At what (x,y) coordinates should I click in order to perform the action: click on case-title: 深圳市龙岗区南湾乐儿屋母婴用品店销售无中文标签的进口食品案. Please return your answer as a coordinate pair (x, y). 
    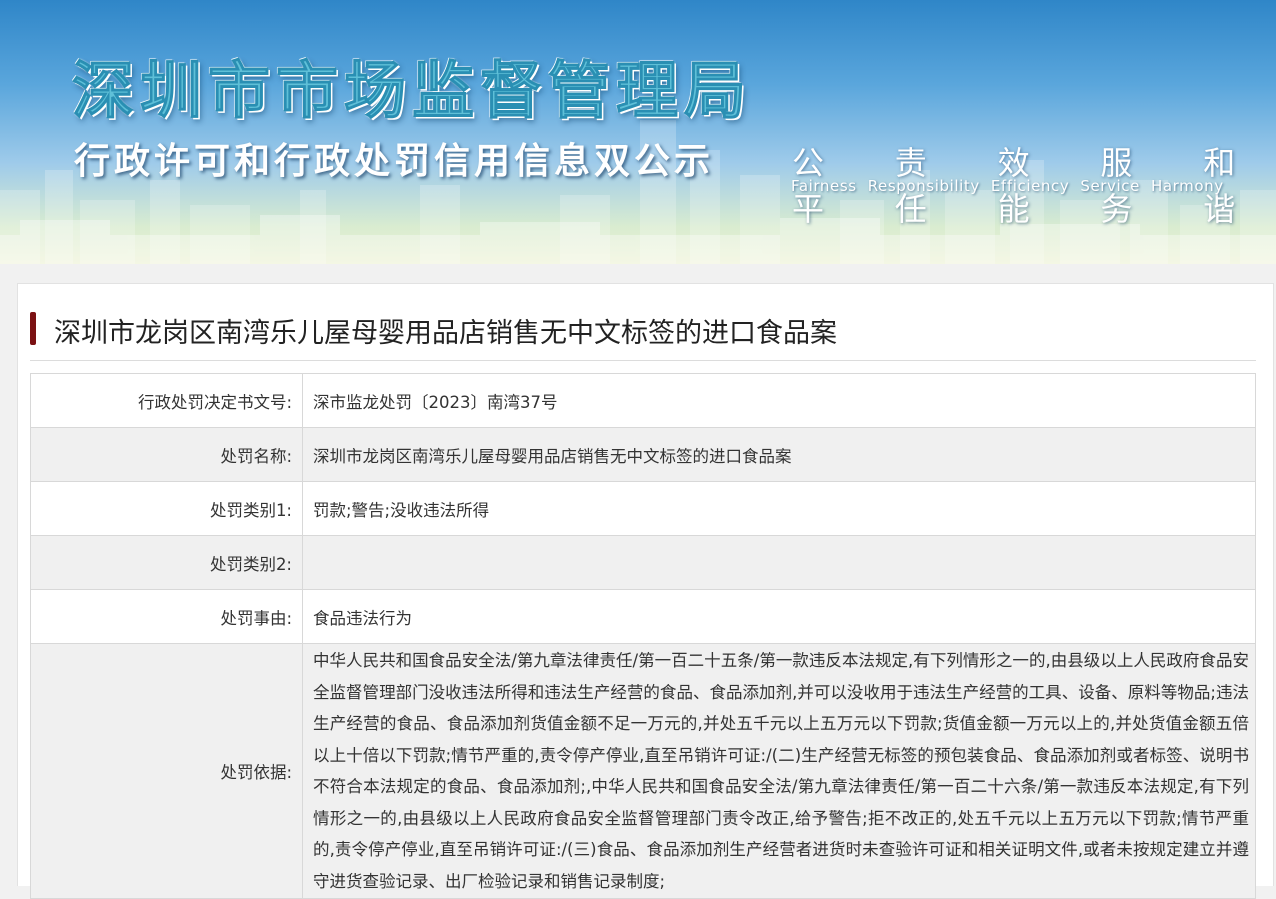
    Looking at the image, I should click on (445, 333).